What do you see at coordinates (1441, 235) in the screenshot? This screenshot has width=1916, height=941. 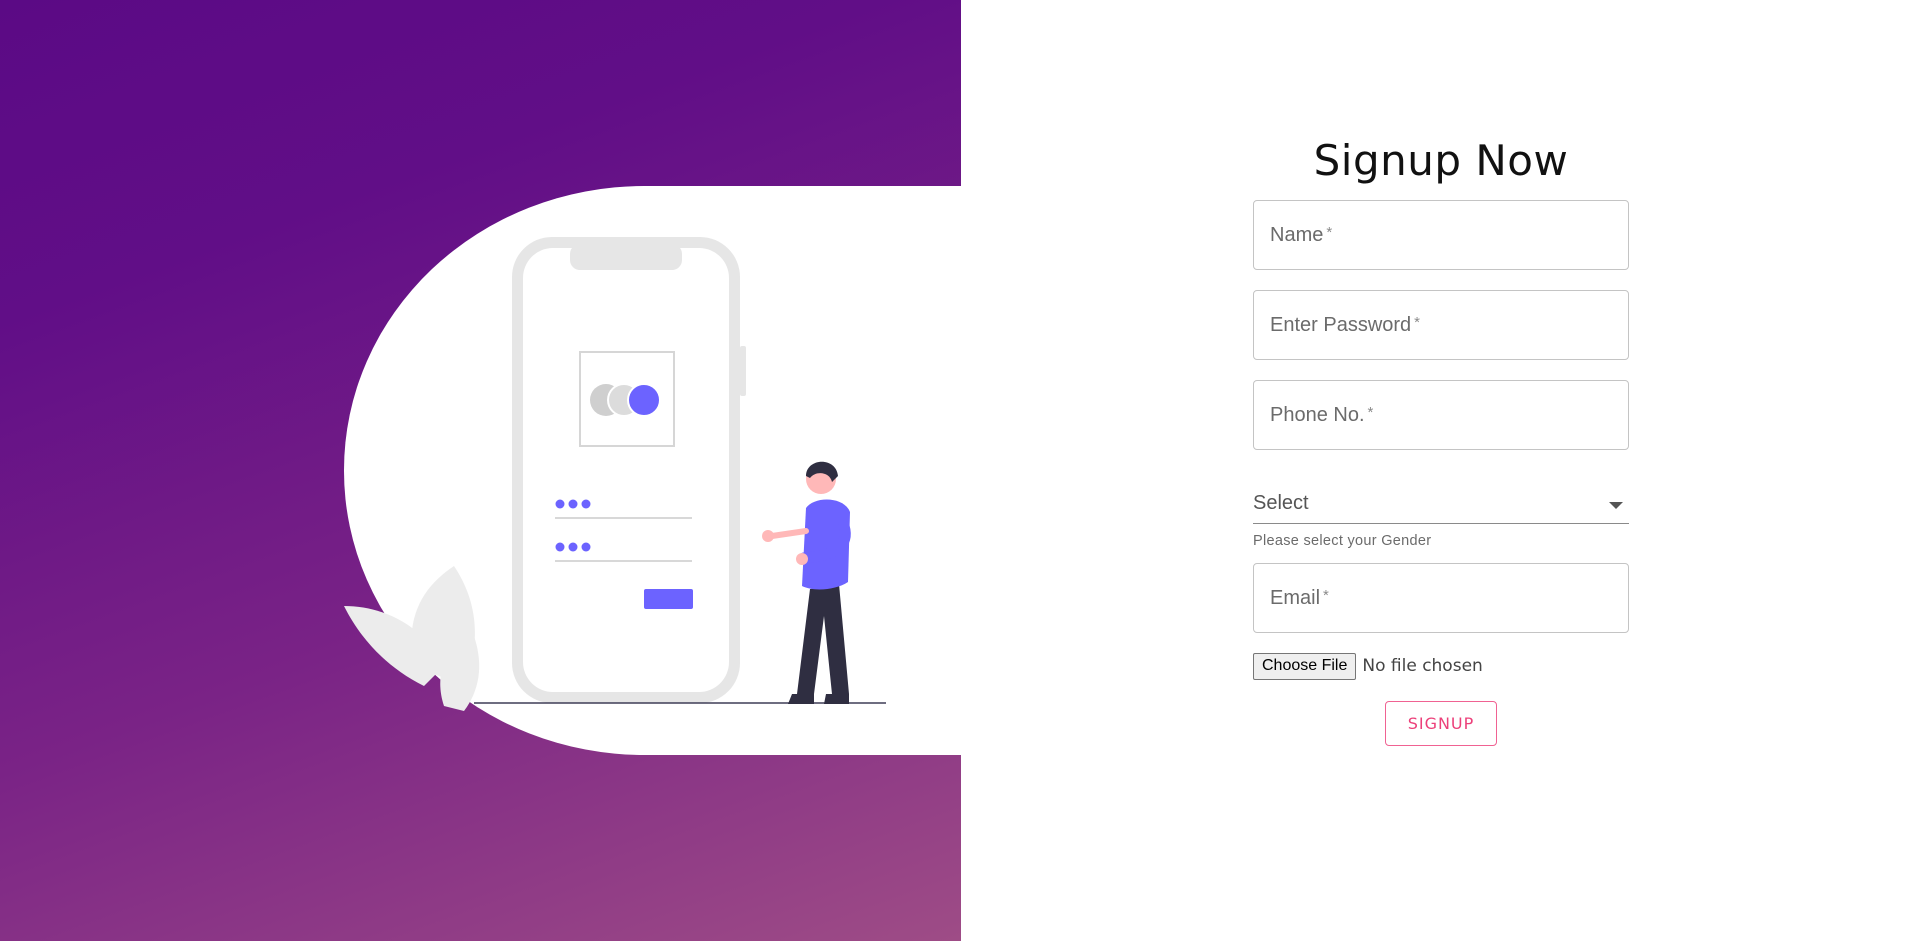 I see `name-field: Name *` at bounding box center [1441, 235].